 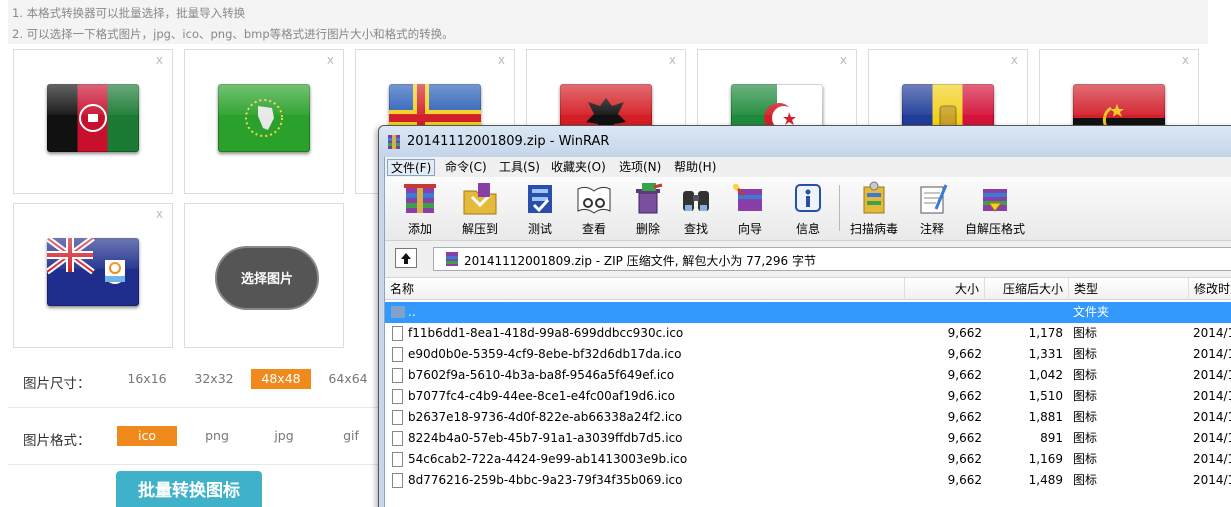 What do you see at coordinates (945, 289) in the screenshot?
I see `column-size: 大小` at bounding box center [945, 289].